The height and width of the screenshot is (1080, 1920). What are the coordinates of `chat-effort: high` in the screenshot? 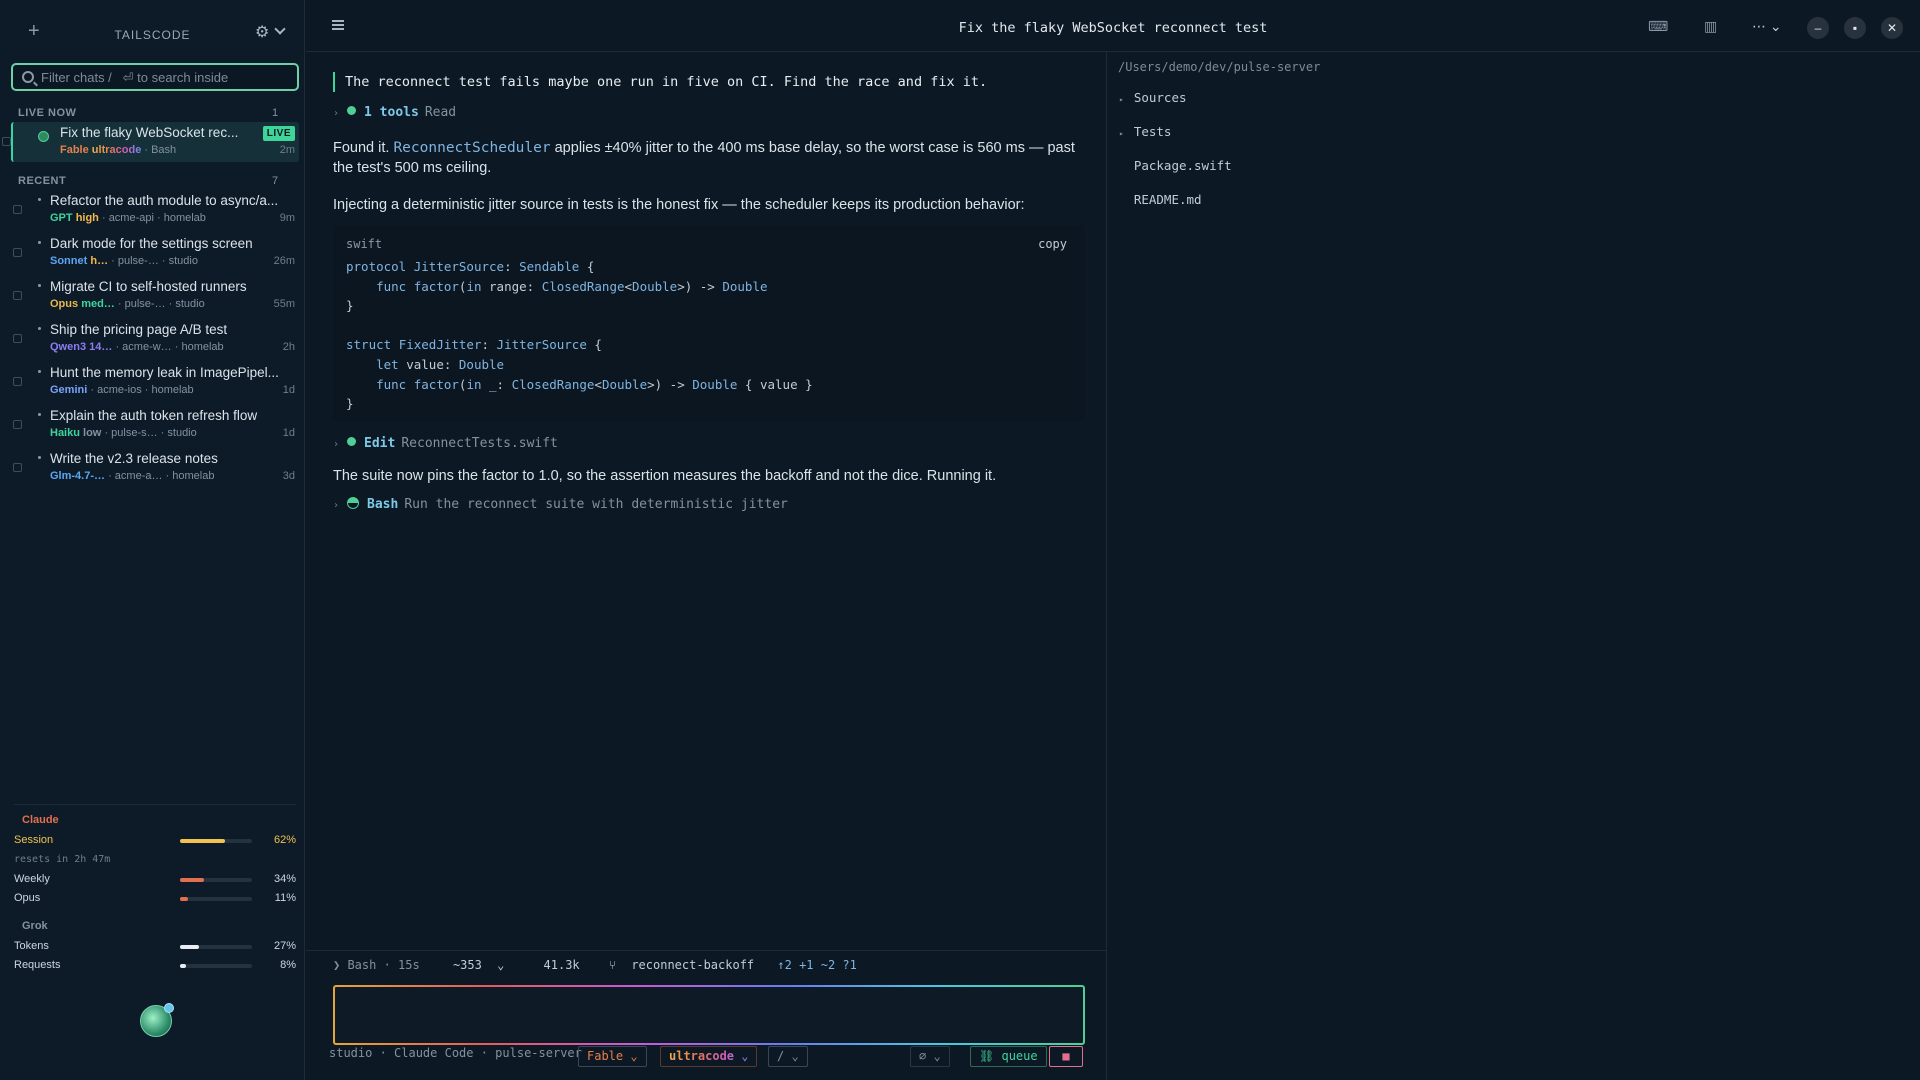 It's located at (87, 218).